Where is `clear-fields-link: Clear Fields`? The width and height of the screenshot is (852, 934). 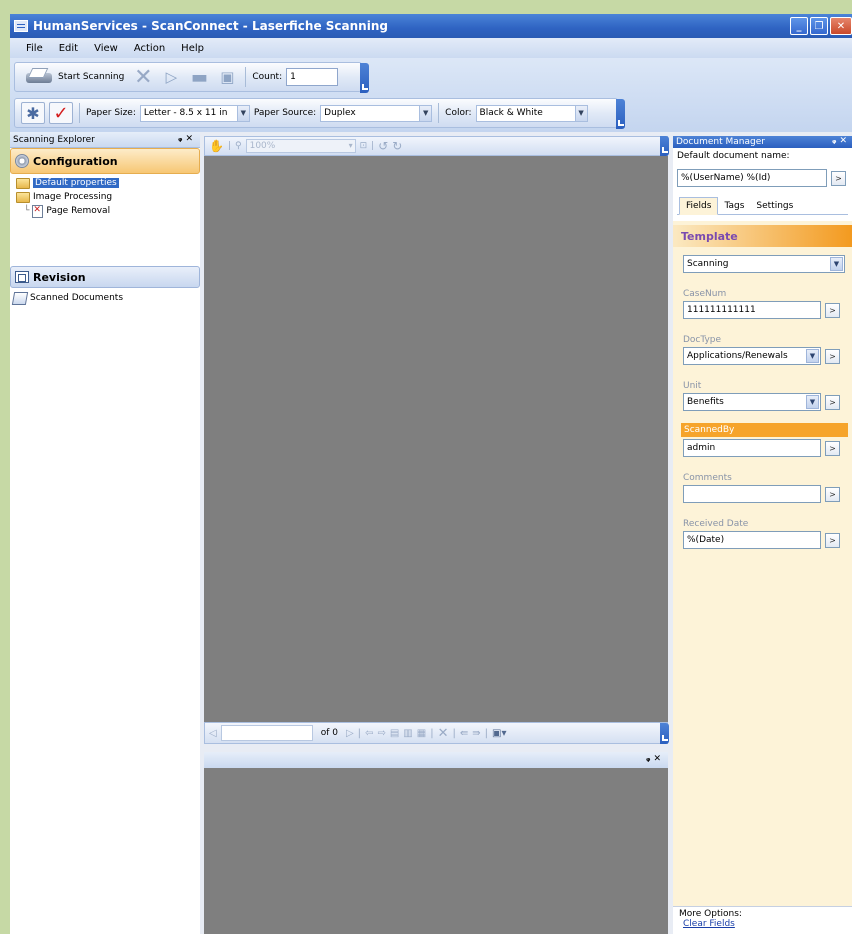 clear-fields-link: Clear Fields is located at coordinates (764, 924).